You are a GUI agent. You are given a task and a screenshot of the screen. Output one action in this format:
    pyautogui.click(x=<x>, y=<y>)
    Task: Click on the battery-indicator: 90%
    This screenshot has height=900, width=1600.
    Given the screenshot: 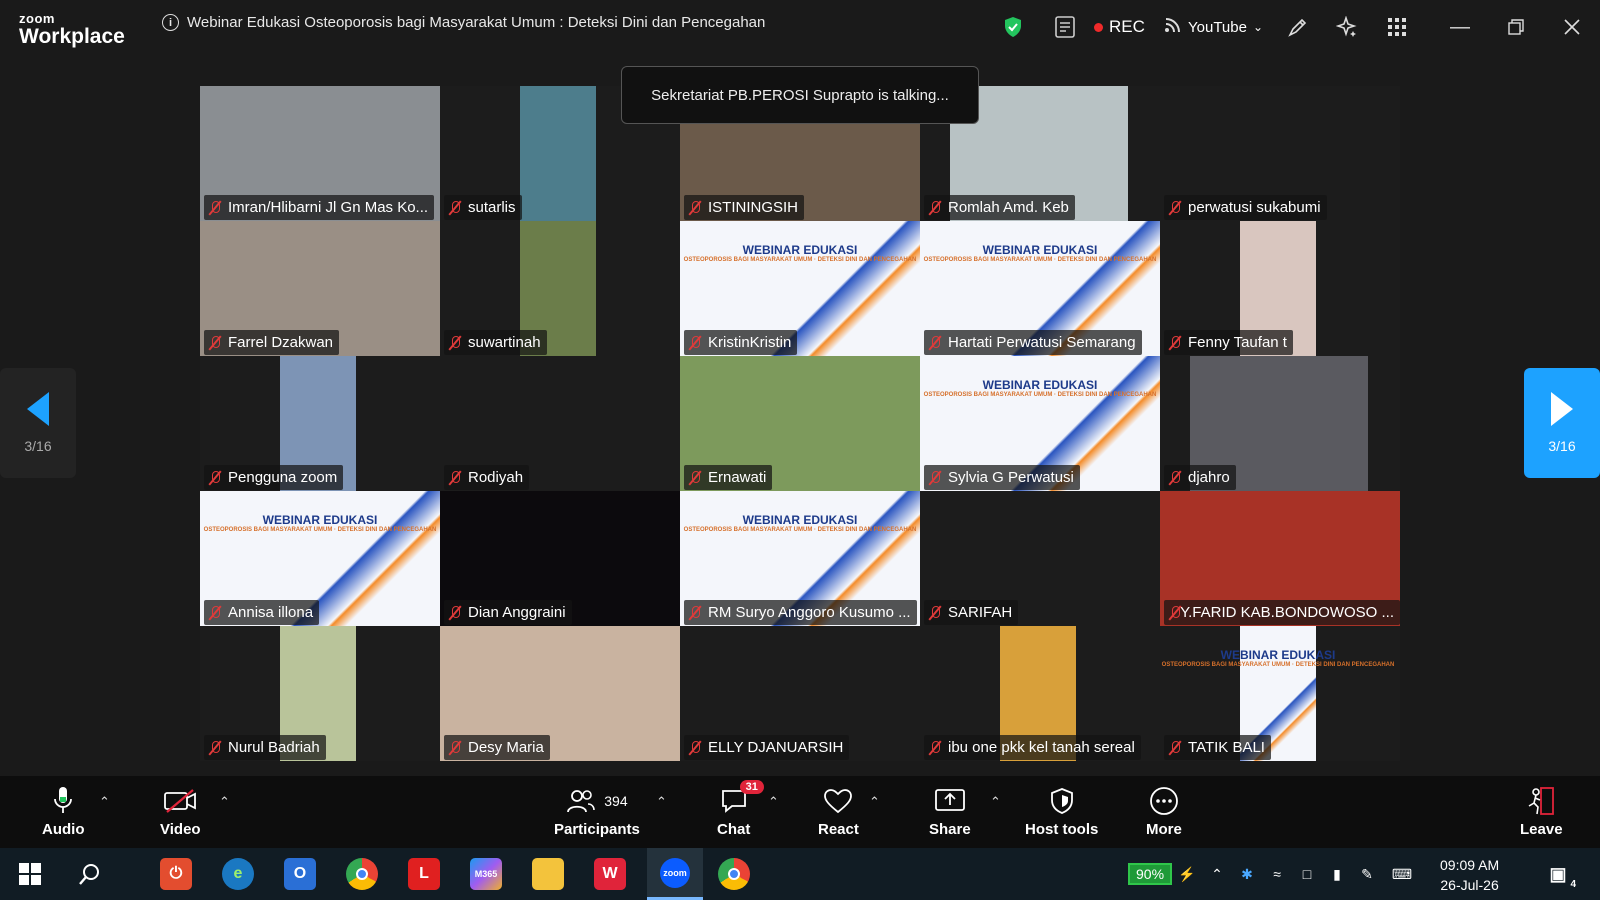 What is the action you would take?
    pyautogui.click(x=1150, y=874)
    